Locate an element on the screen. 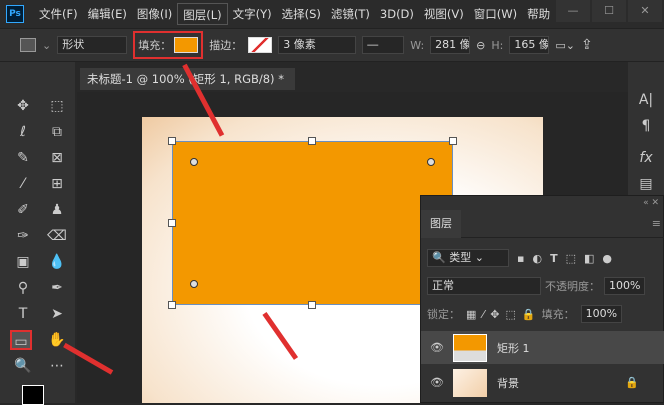 The width and height of the screenshot is (664, 405). lock-icon: 🔒 is located at coordinates (632, 382).